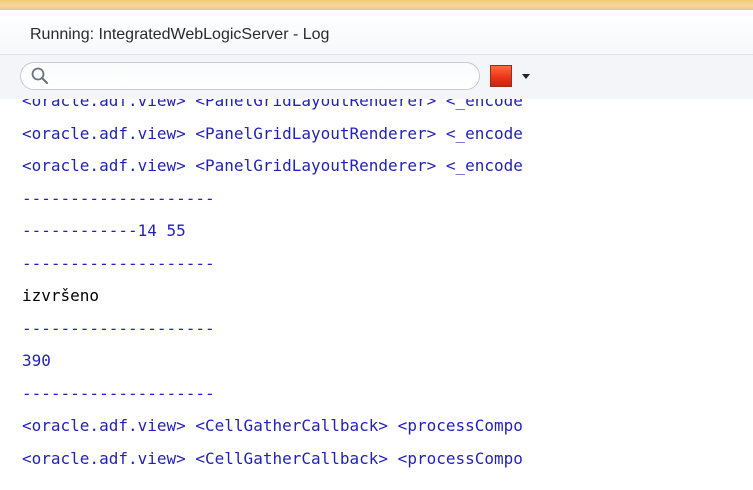  I want to click on search-input, so click(263, 76).